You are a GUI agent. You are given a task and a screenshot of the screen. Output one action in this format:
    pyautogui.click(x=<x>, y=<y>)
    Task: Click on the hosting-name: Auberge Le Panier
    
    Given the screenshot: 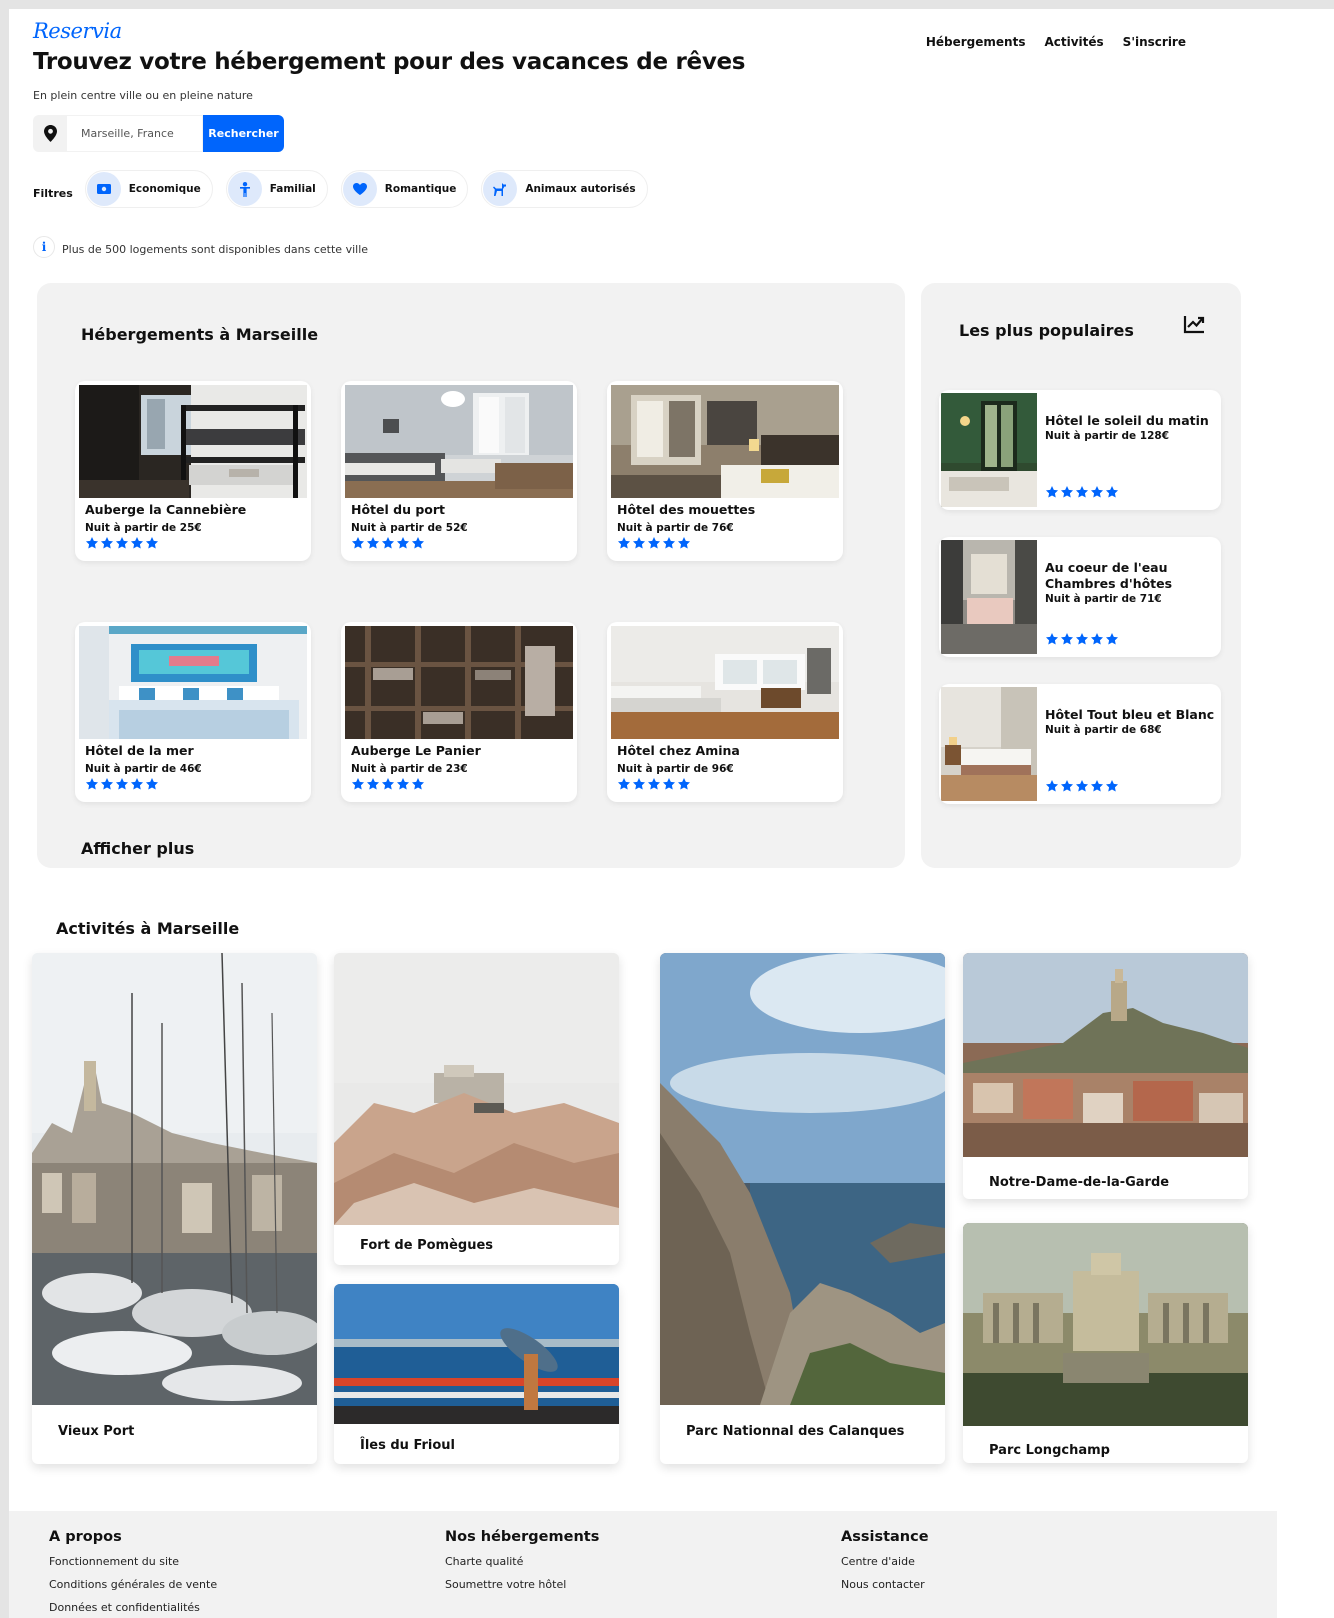 What is the action you would take?
    pyautogui.click(x=416, y=750)
    